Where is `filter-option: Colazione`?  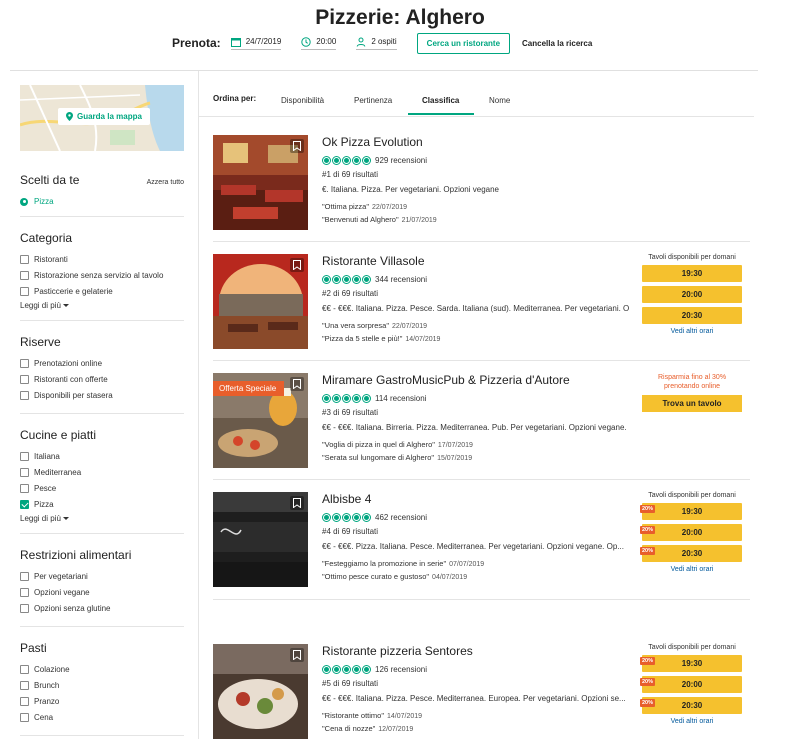 filter-option: Colazione is located at coordinates (102, 669).